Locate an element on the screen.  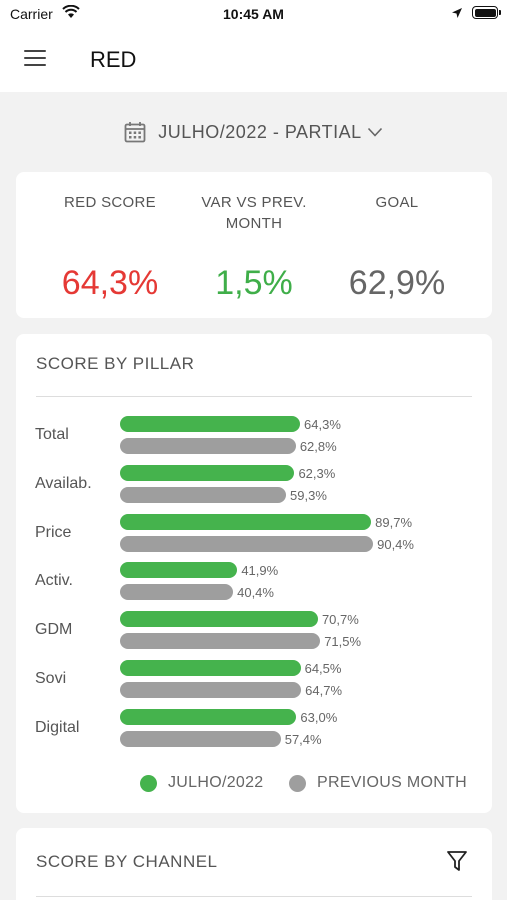
legend-previous-label: PREVIOUS MONTH is located at coordinates (392, 782).